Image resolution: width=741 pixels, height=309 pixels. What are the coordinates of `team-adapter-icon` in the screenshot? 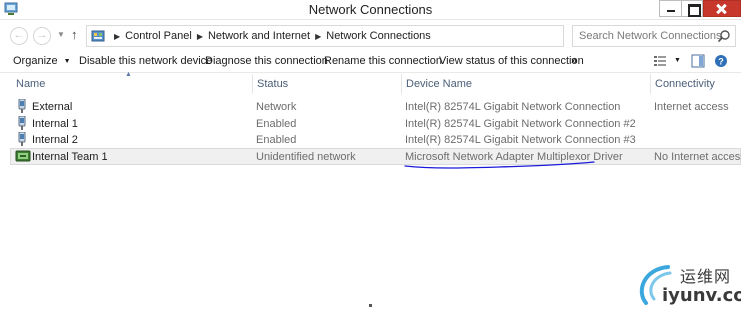 It's located at (23, 156).